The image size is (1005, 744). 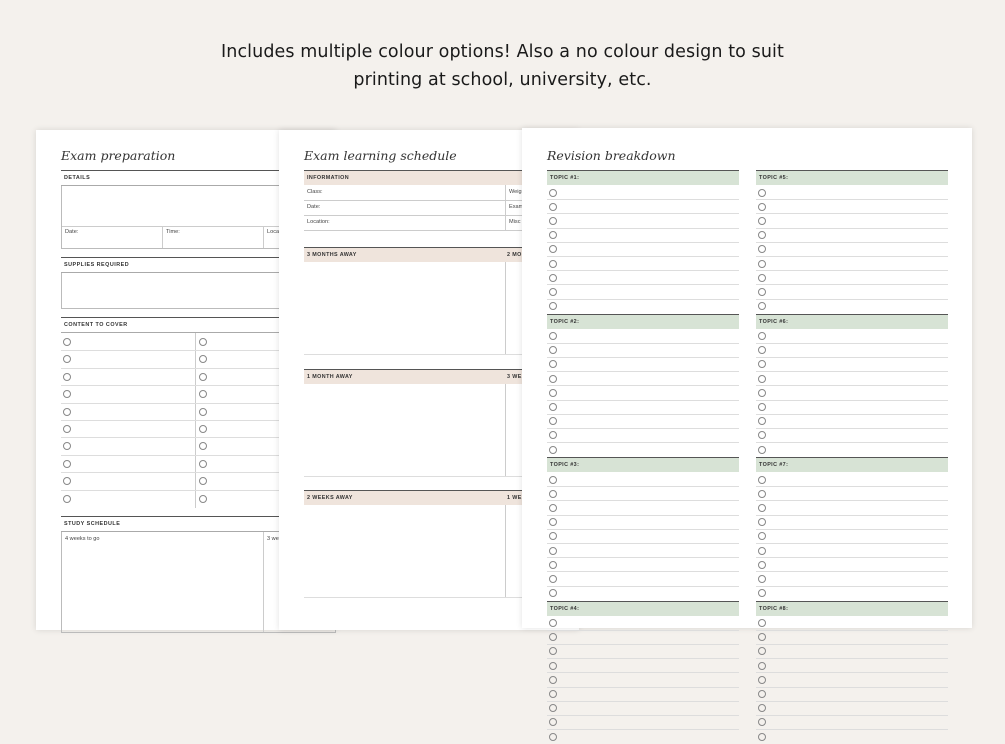 What do you see at coordinates (852, 464) in the screenshot?
I see `topic-header: TOPIC #7:` at bounding box center [852, 464].